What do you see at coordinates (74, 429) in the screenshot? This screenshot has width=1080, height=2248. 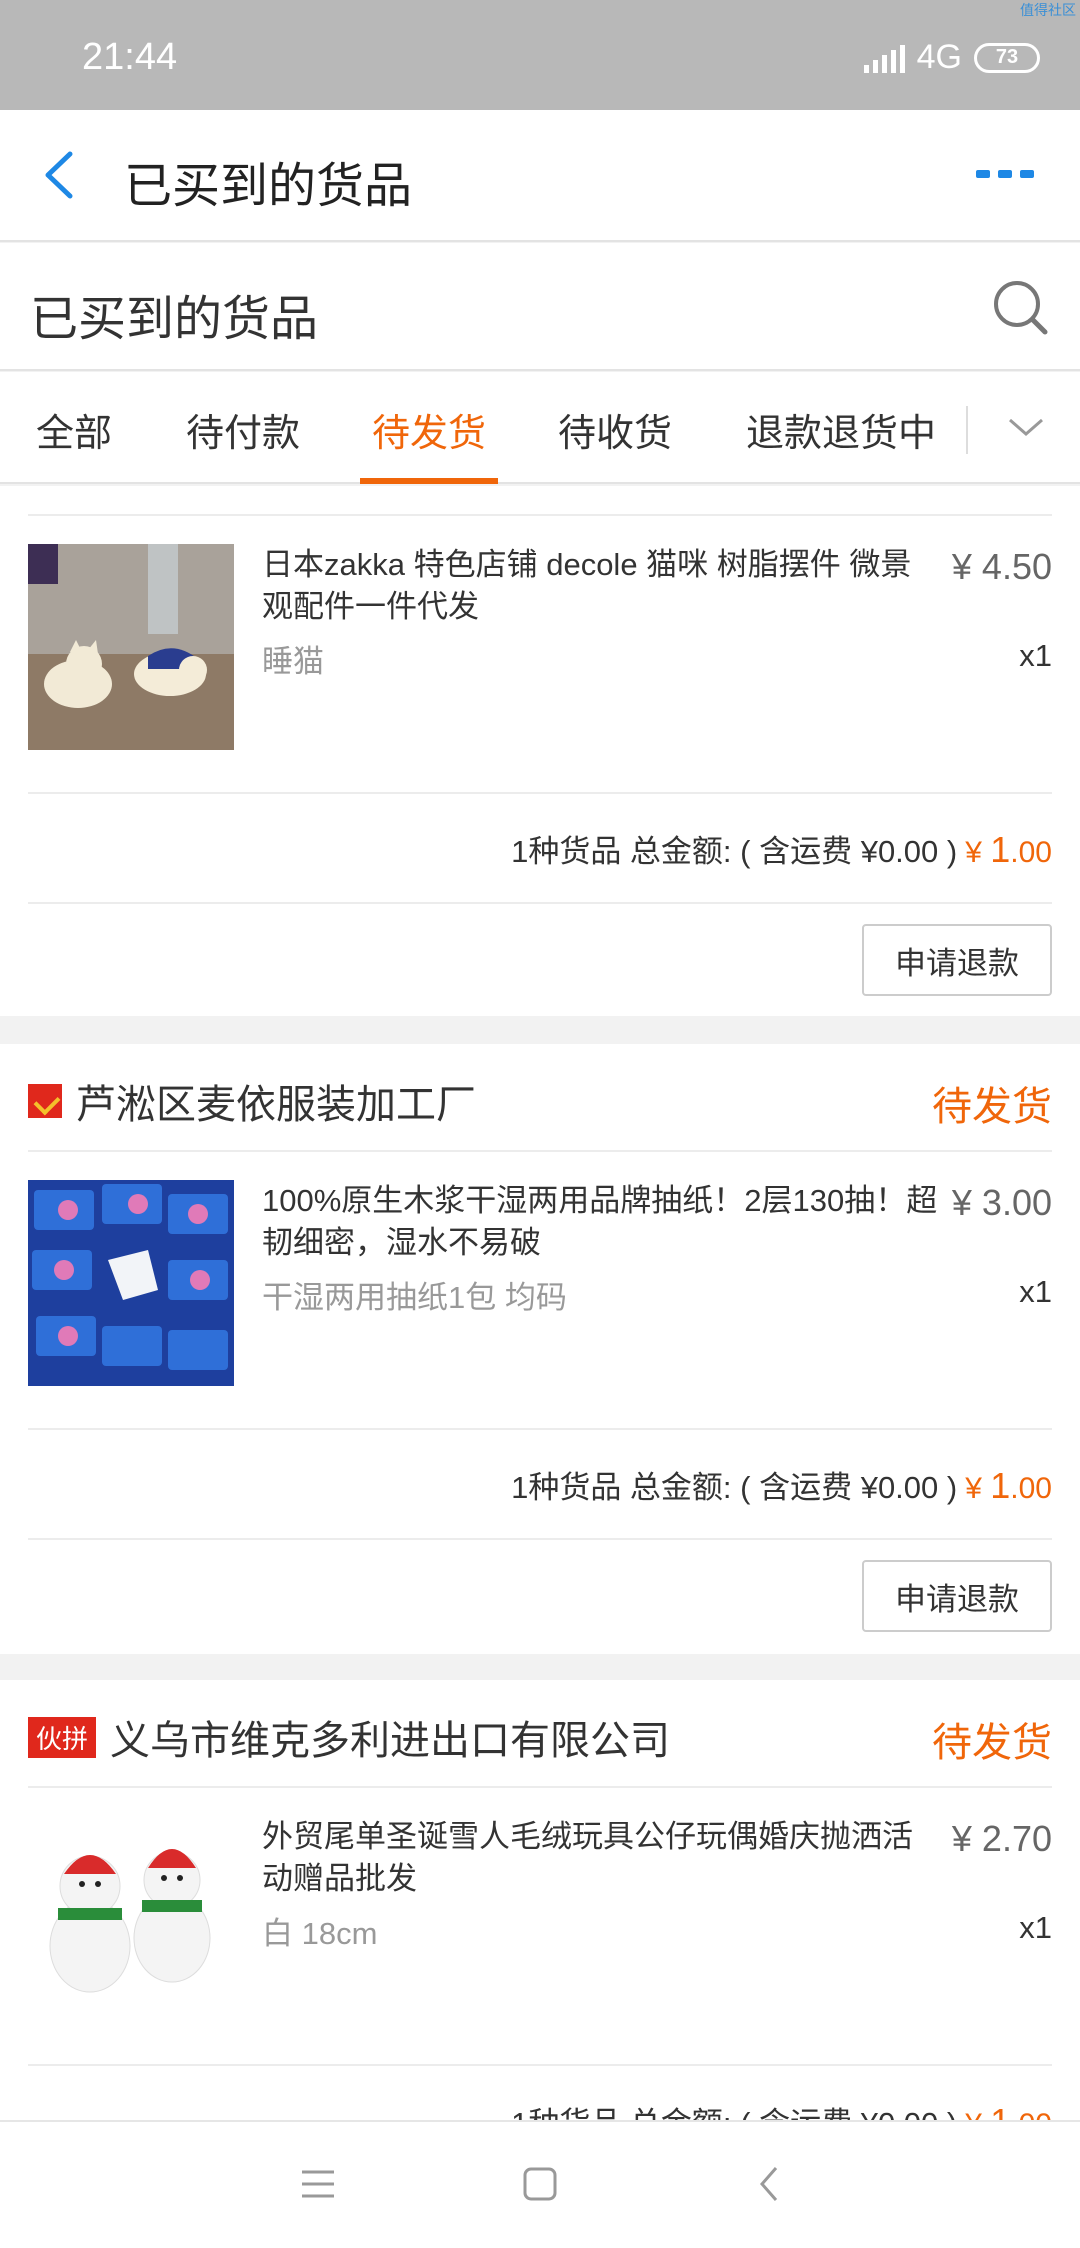 I see `tab-all: 全部` at bounding box center [74, 429].